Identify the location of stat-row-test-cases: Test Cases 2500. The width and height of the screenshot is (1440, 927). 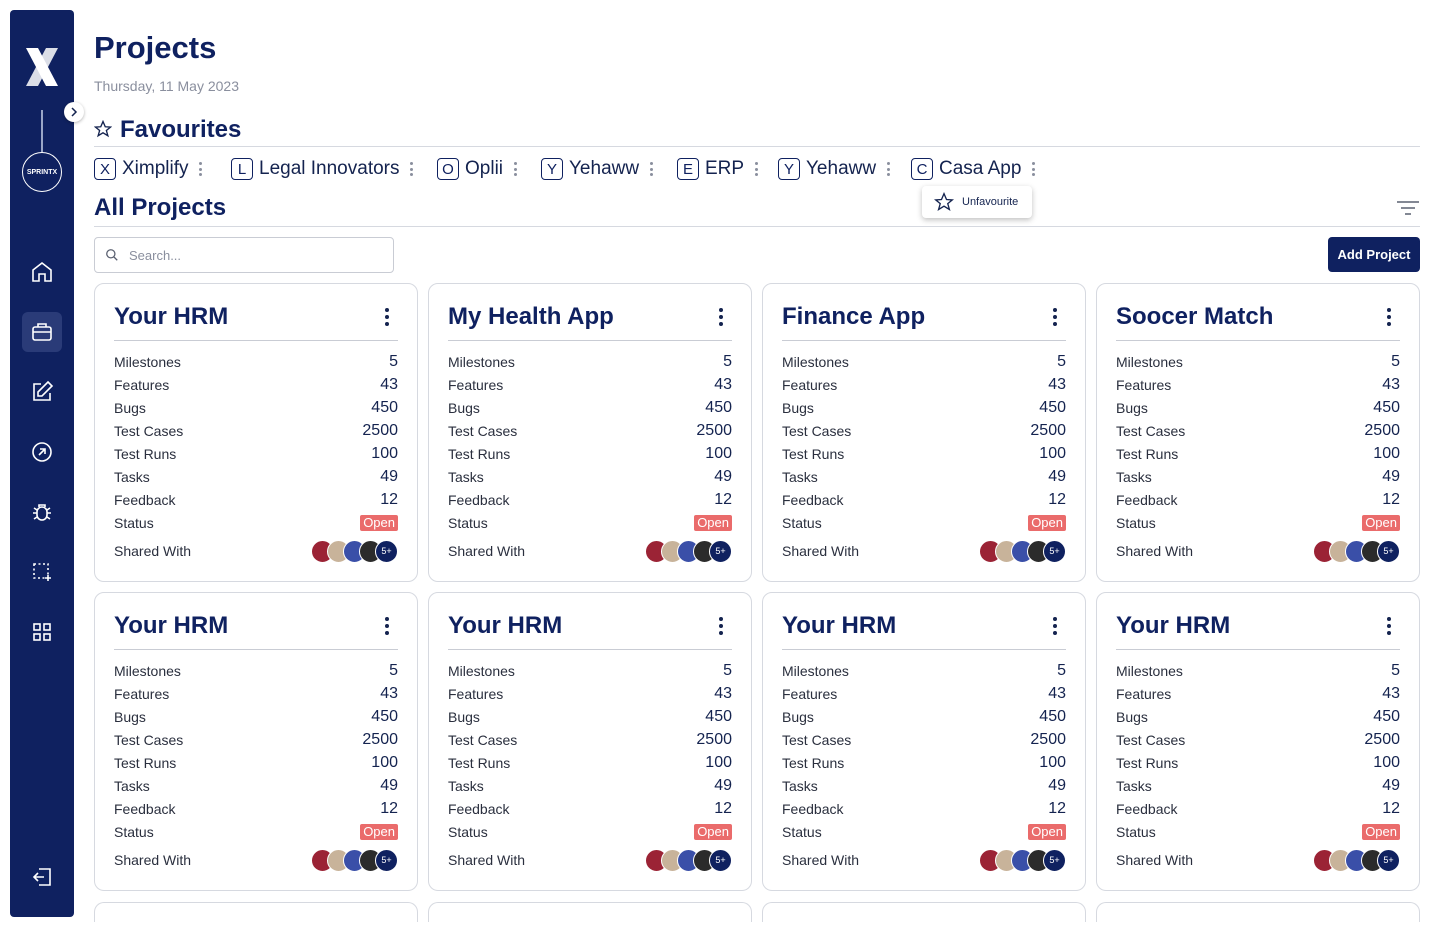
(924, 739).